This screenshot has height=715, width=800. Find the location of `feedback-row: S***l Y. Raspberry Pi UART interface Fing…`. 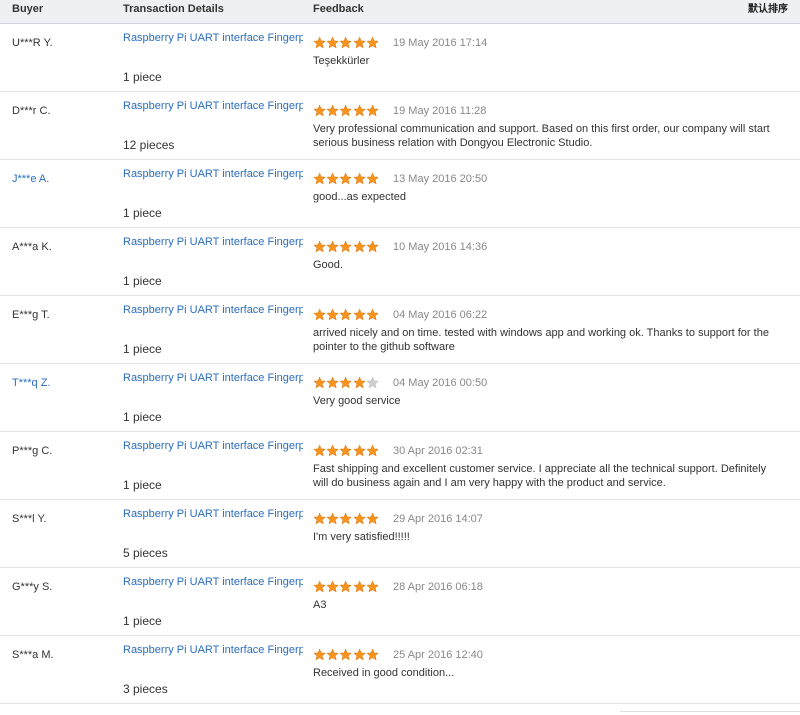

feedback-row: S***l Y. Raspberry Pi UART interface Fing… is located at coordinates (400, 534).